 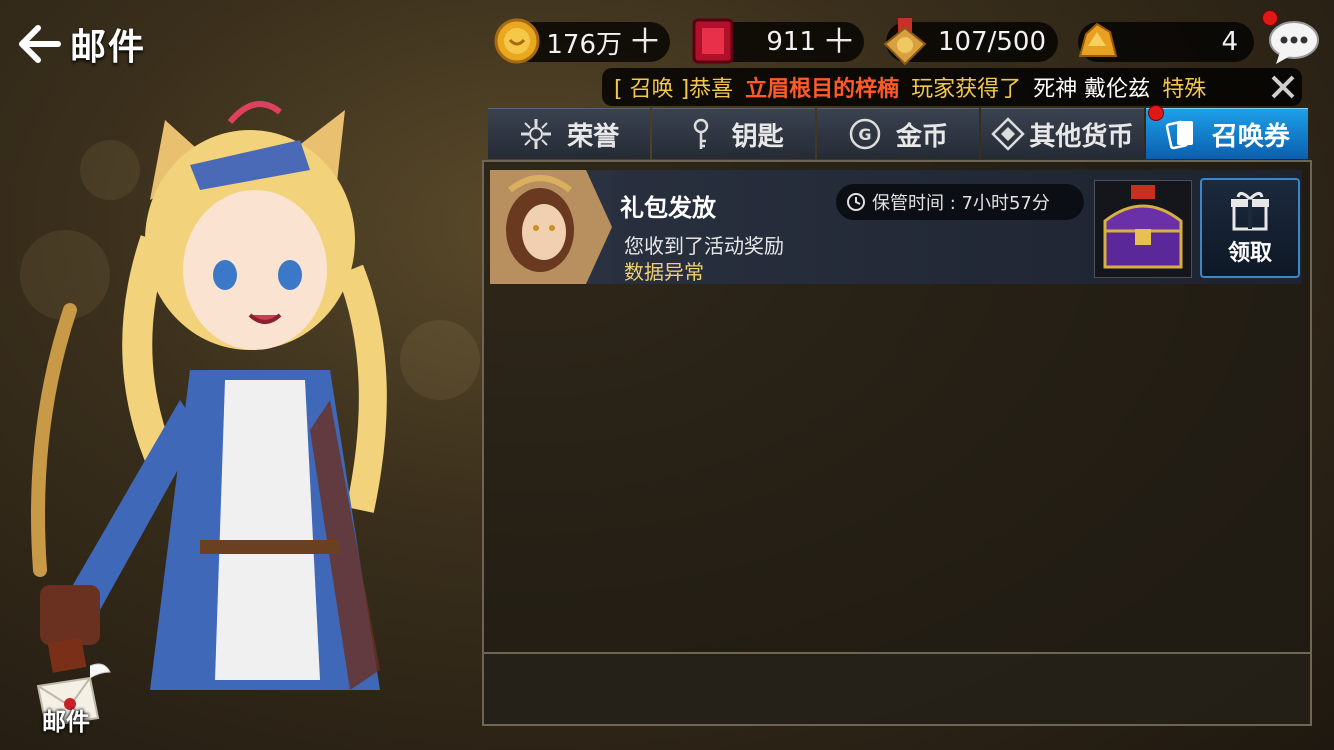 I want to click on tab-label: 金币, so click(x=922, y=136).